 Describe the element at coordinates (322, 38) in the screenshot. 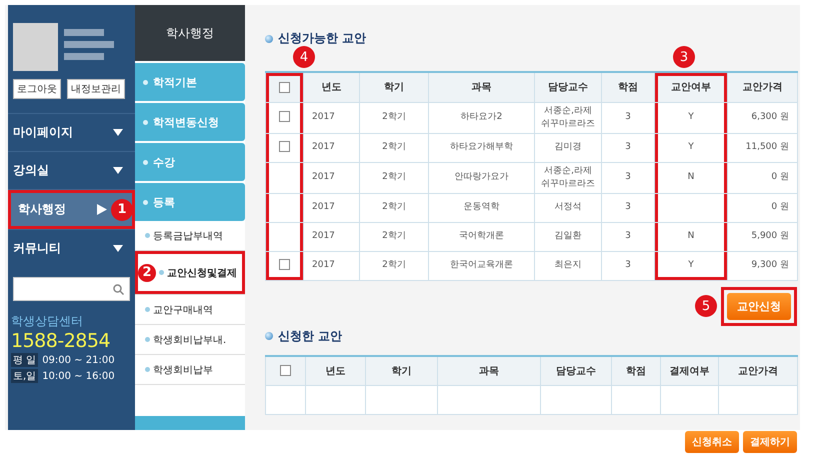

I see `section-title: 신청가능한 교안` at that location.